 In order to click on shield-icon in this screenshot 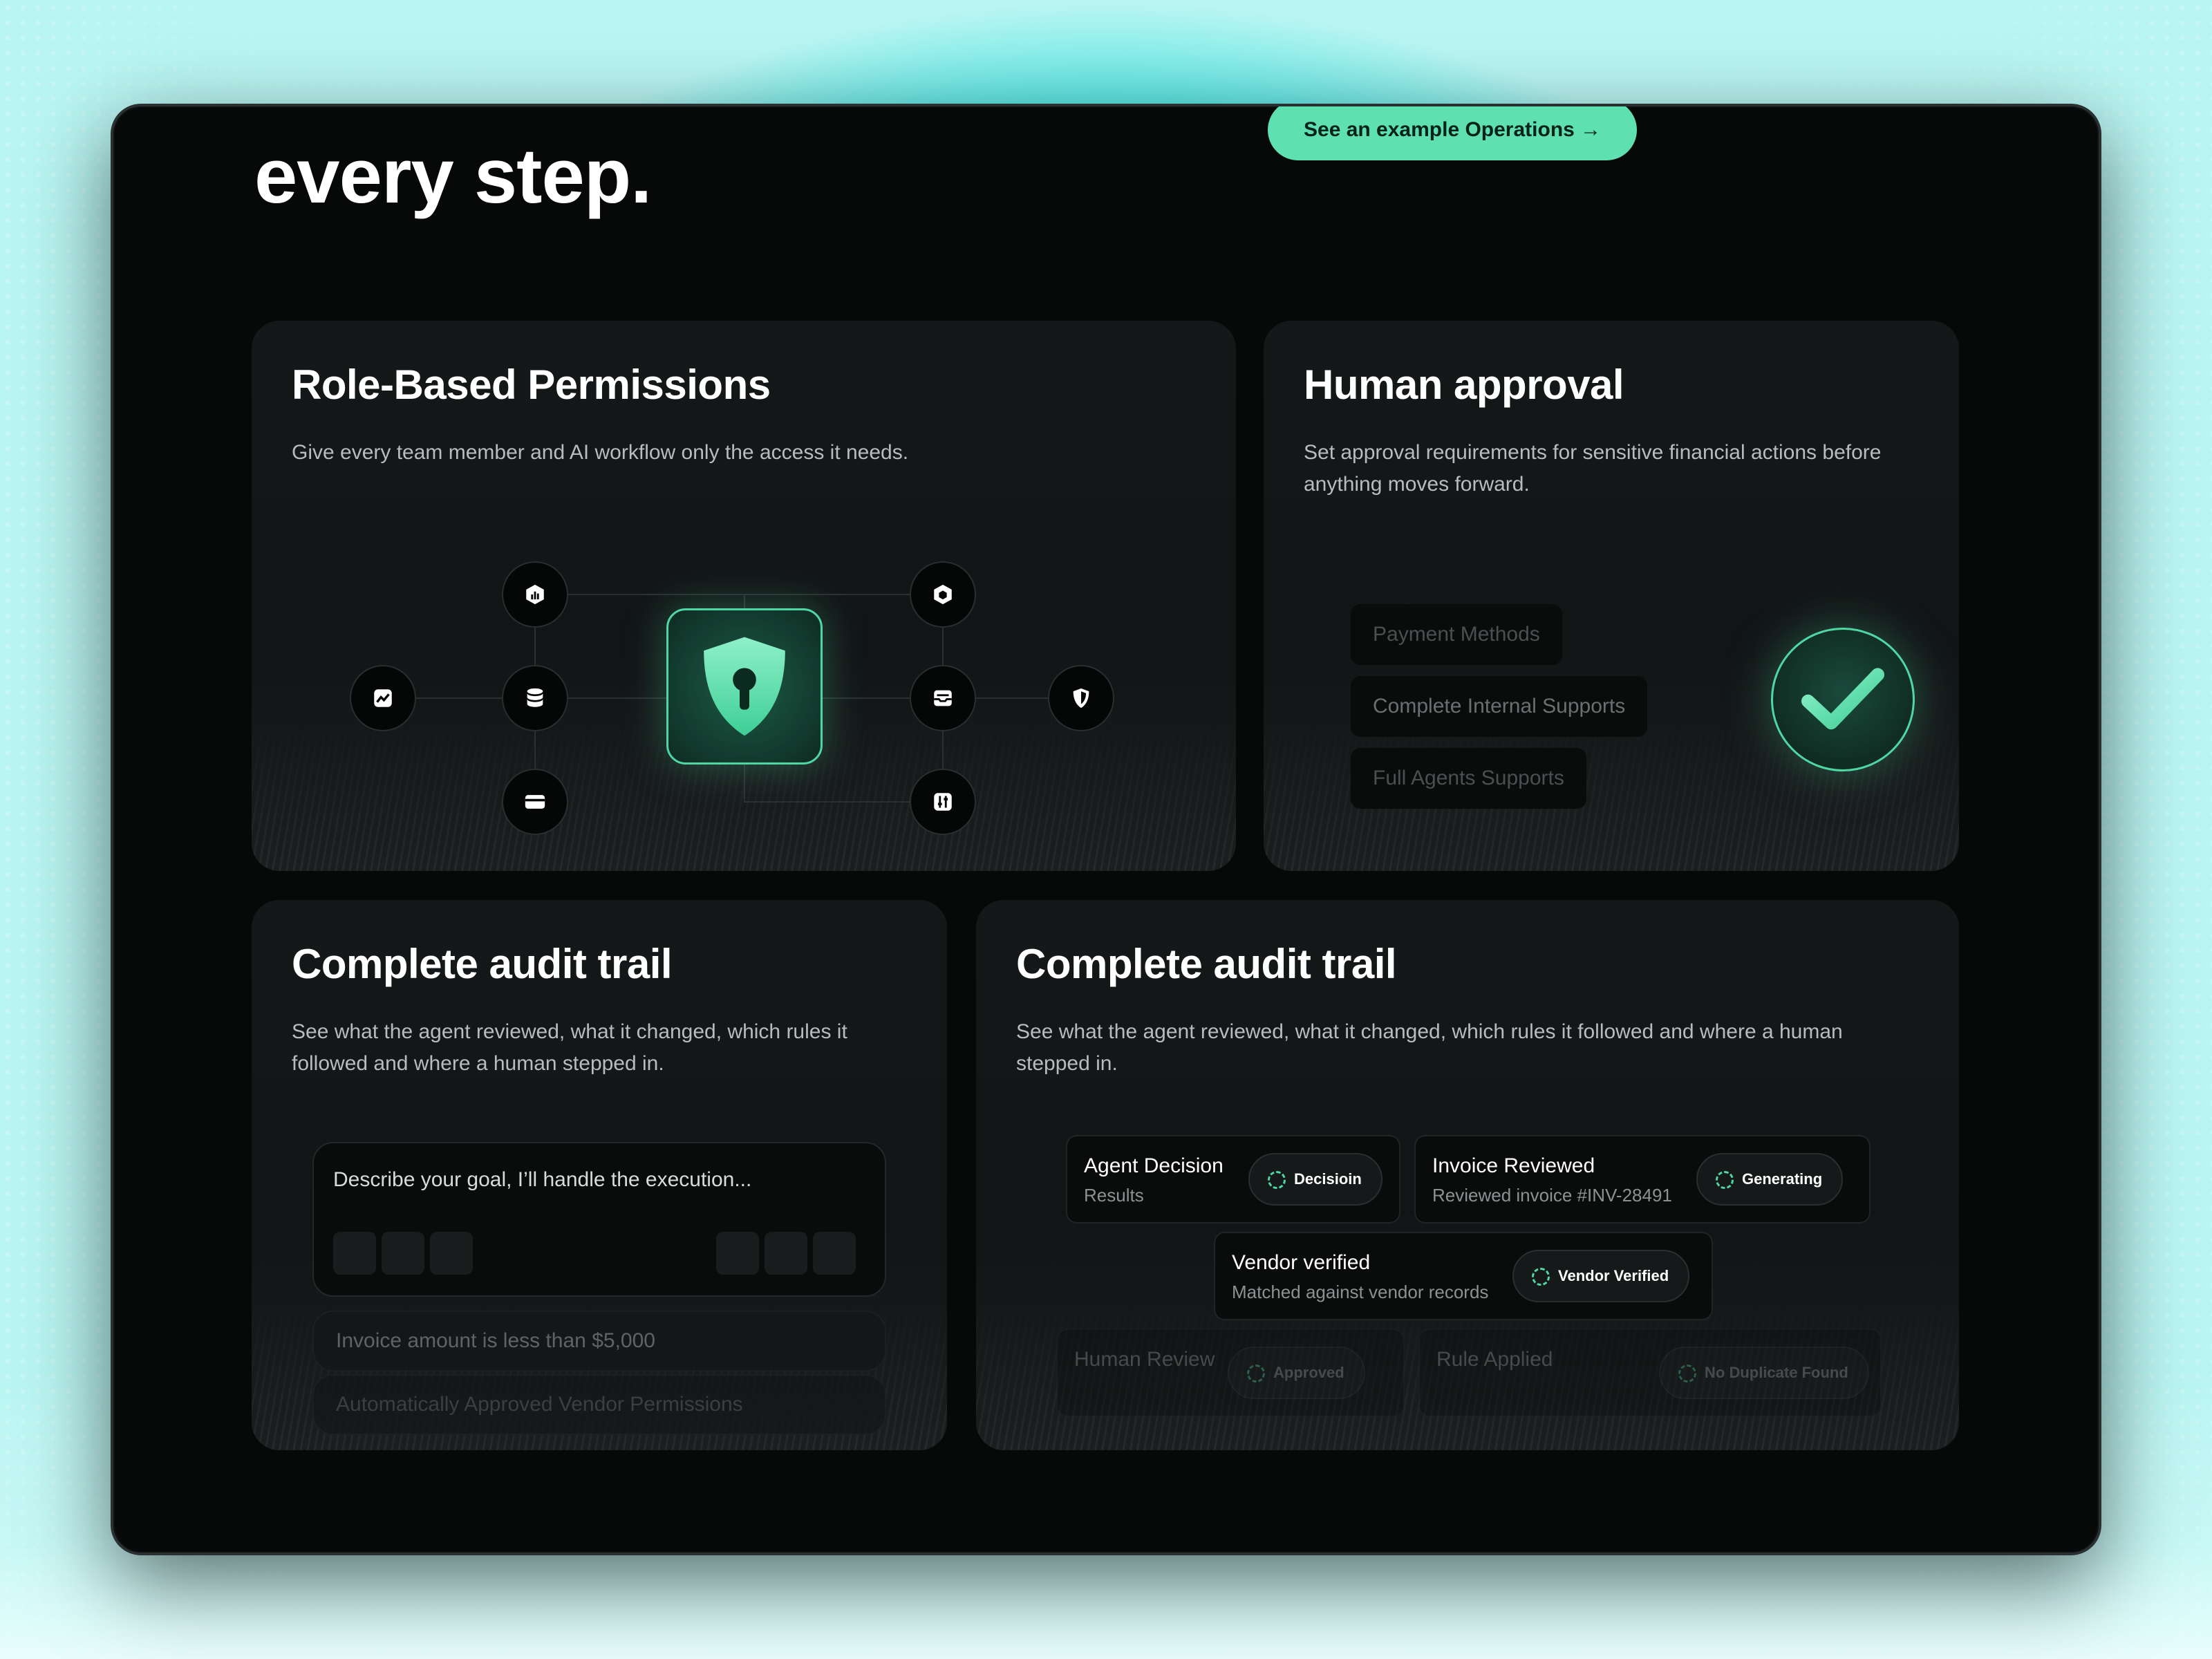, I will do `click(1081, 698)`.